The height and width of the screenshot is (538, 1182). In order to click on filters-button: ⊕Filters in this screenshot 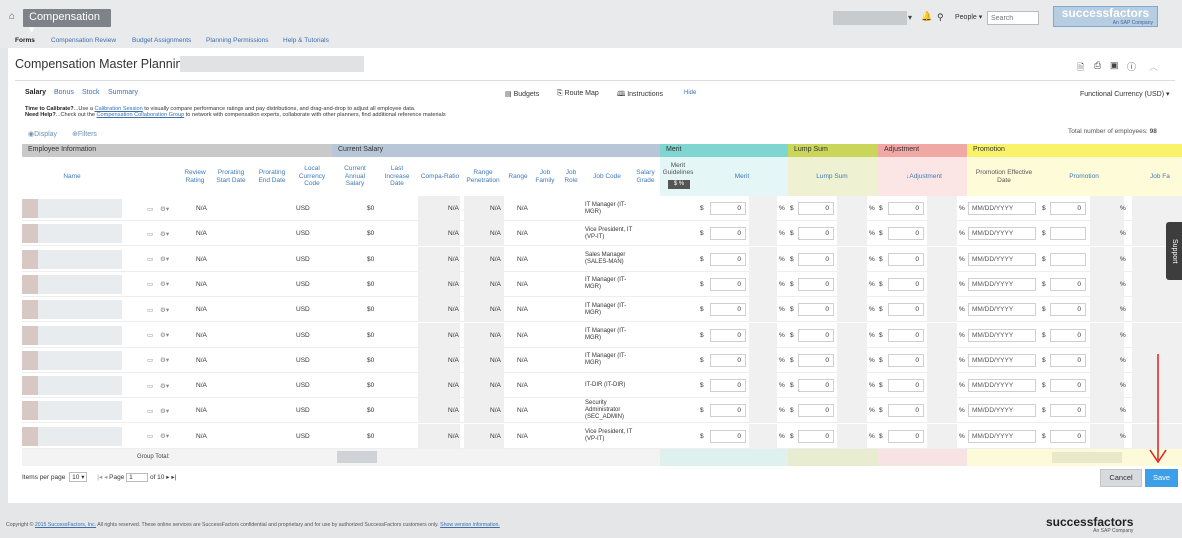, I will do `click(84, 134)`.